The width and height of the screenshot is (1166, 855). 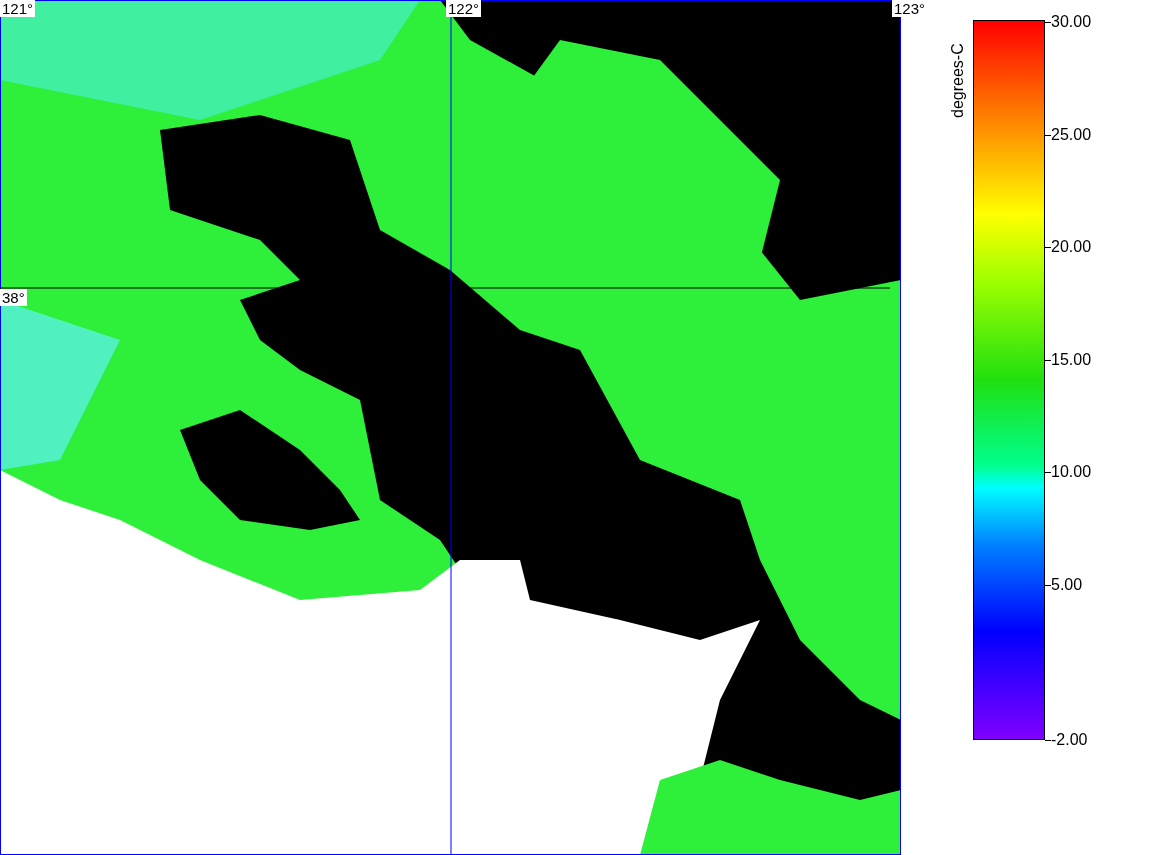 What do you see at coordinates (1071, 247) in the screenshot?
I see `scale-label: 20.00` at bounding box center [1071, 247].